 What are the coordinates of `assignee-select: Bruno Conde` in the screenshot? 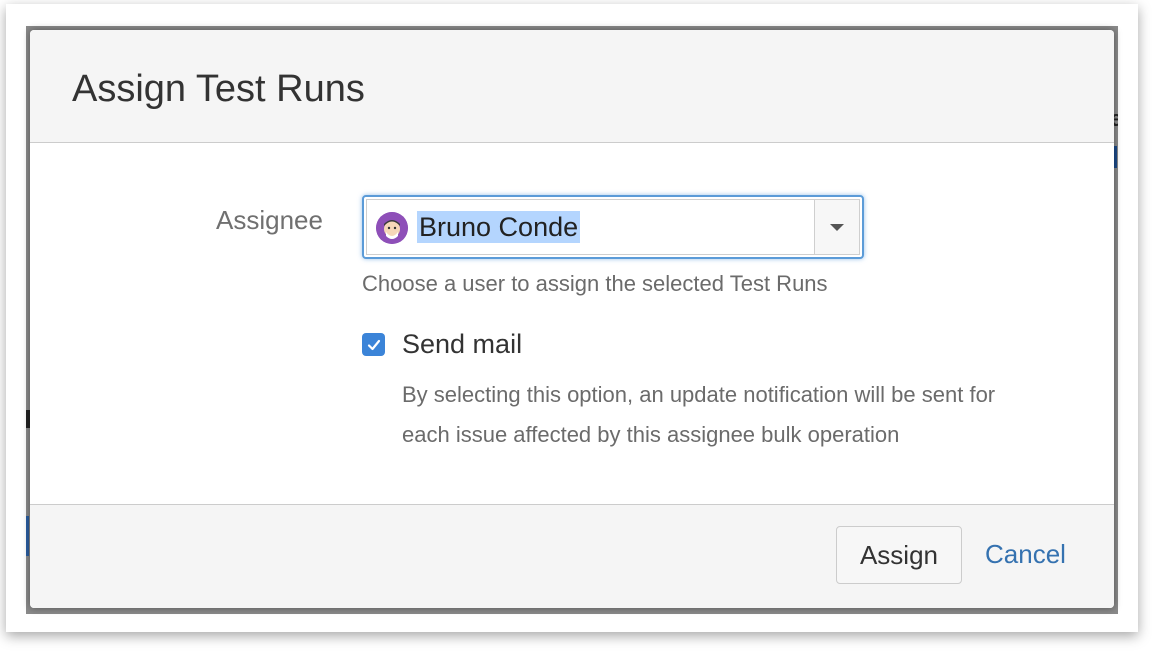 It's located at (613, 227).